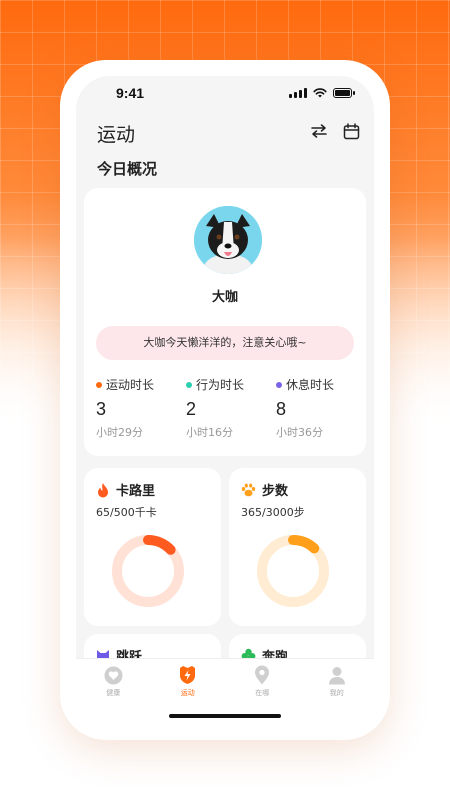 This screenshot has width=450, height=800. I want to click on stat-behavior-duration: 行为时长 2 小时16分, so click(231, 408).